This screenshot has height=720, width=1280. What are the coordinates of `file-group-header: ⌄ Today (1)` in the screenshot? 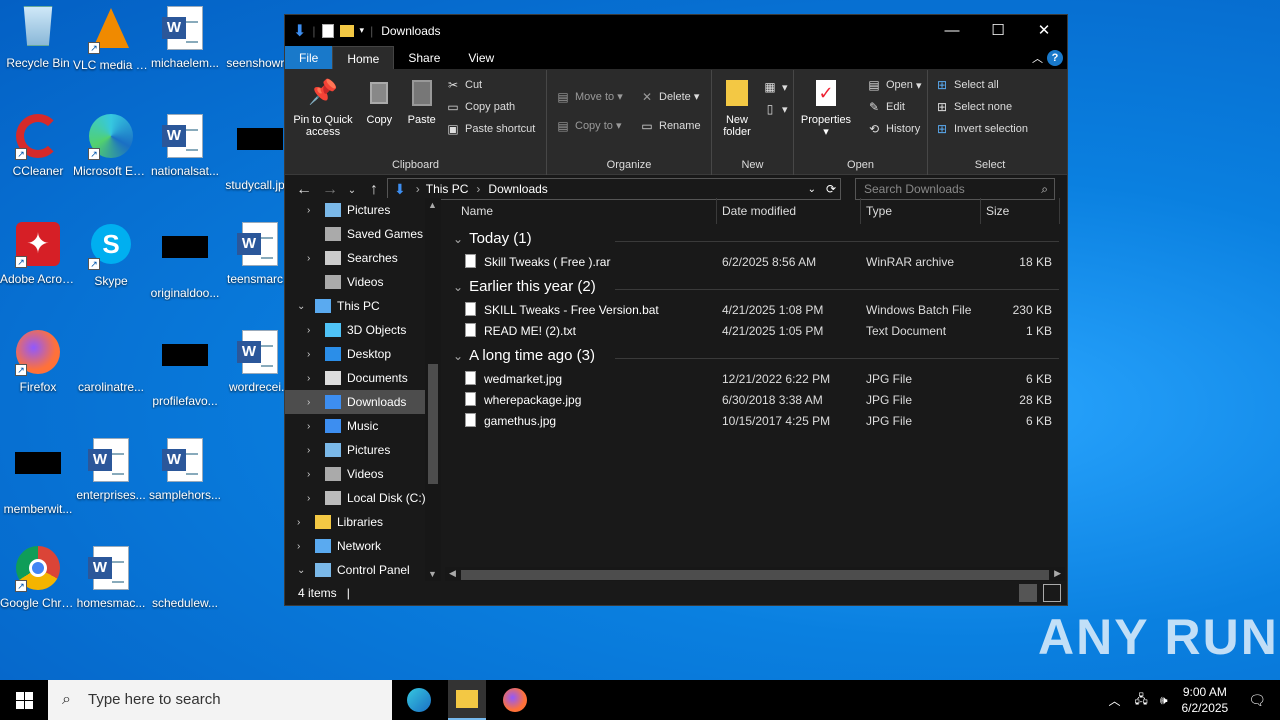 It's located at (492, 238).